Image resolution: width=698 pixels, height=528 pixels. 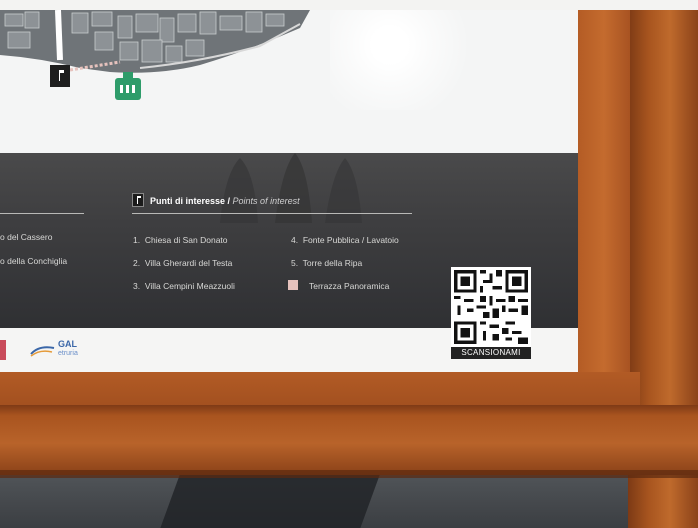 What do you see at coordinates (266, 201) in the screenshot?
I see `section-title-en: Points of interest` at bounding box center [266, 201].